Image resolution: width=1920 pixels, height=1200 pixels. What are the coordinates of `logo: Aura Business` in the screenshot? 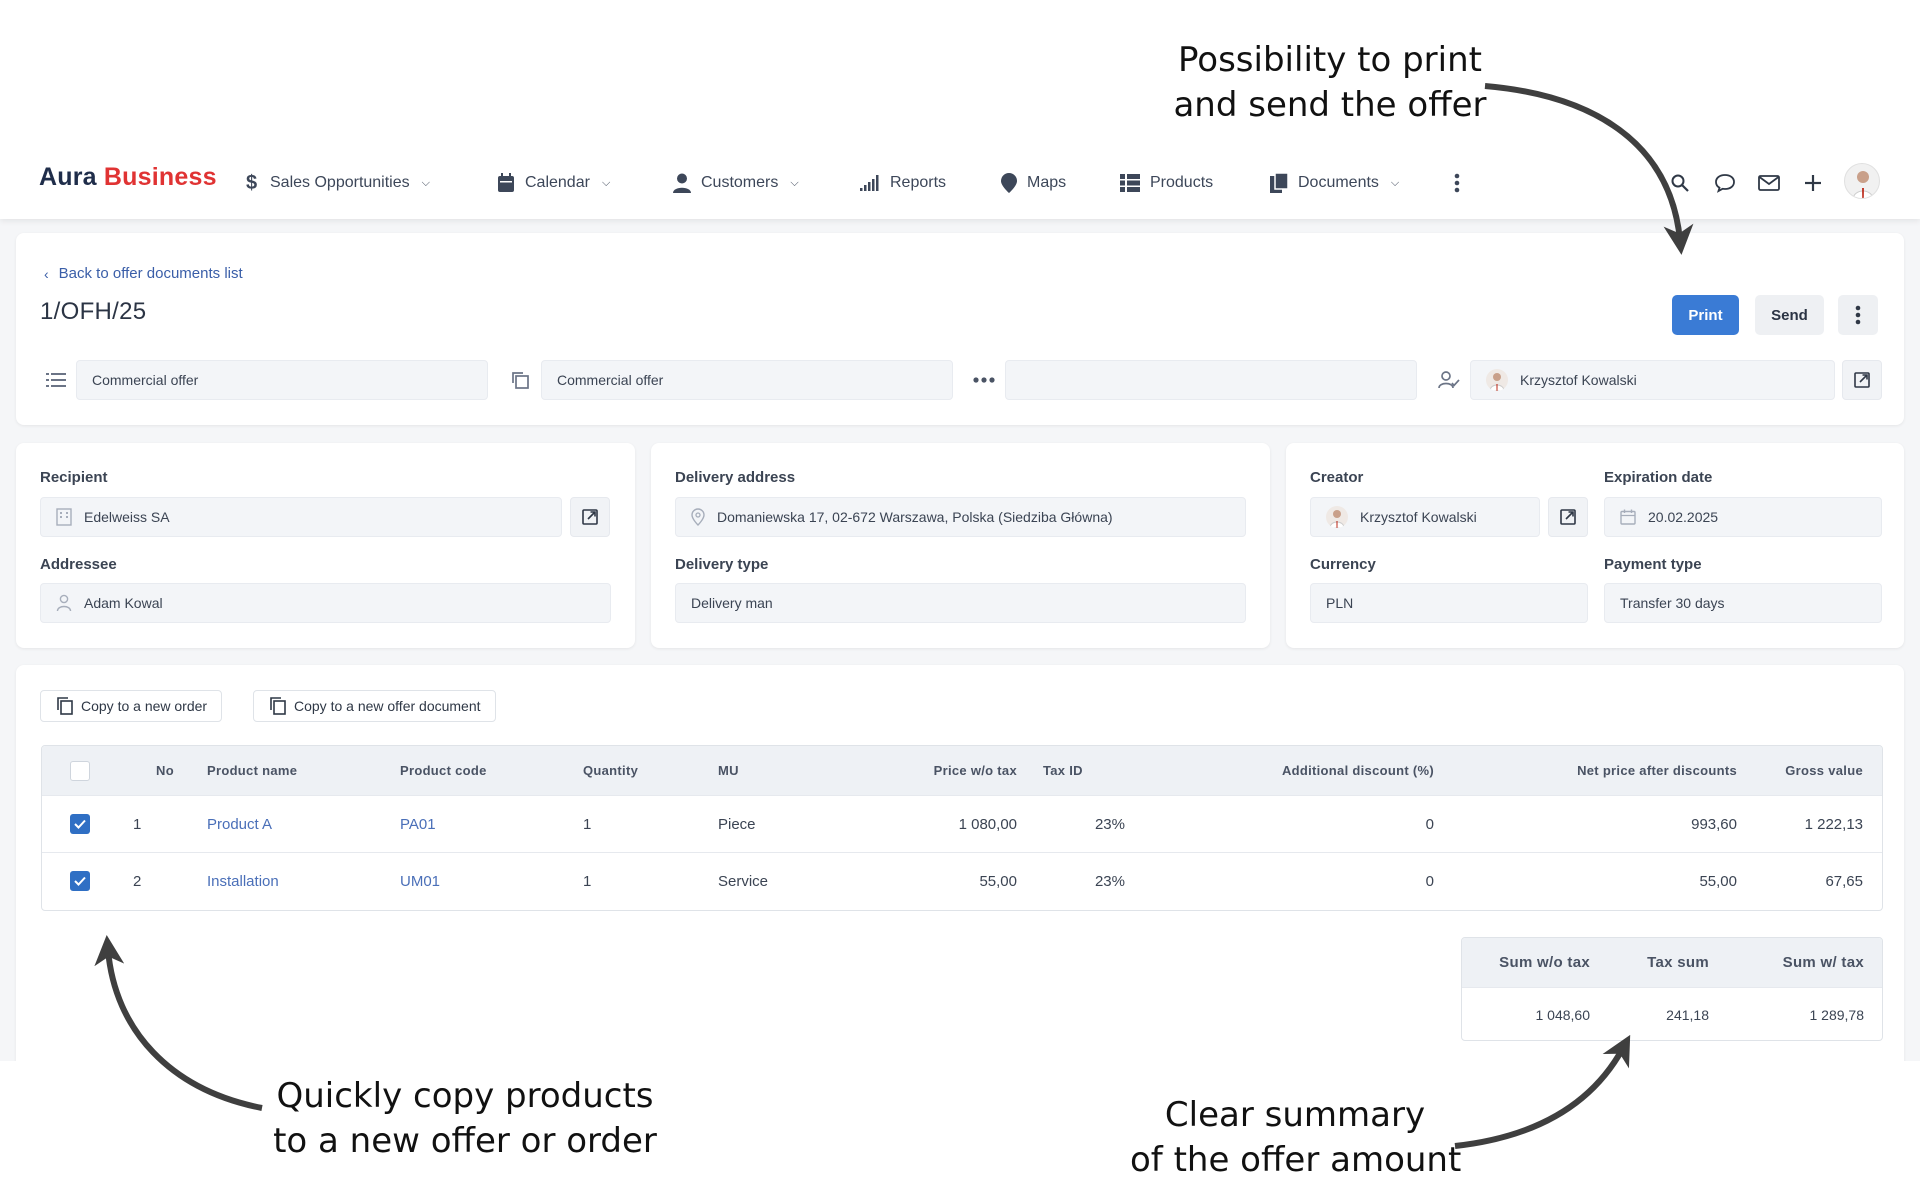 It's located at (128, 177).